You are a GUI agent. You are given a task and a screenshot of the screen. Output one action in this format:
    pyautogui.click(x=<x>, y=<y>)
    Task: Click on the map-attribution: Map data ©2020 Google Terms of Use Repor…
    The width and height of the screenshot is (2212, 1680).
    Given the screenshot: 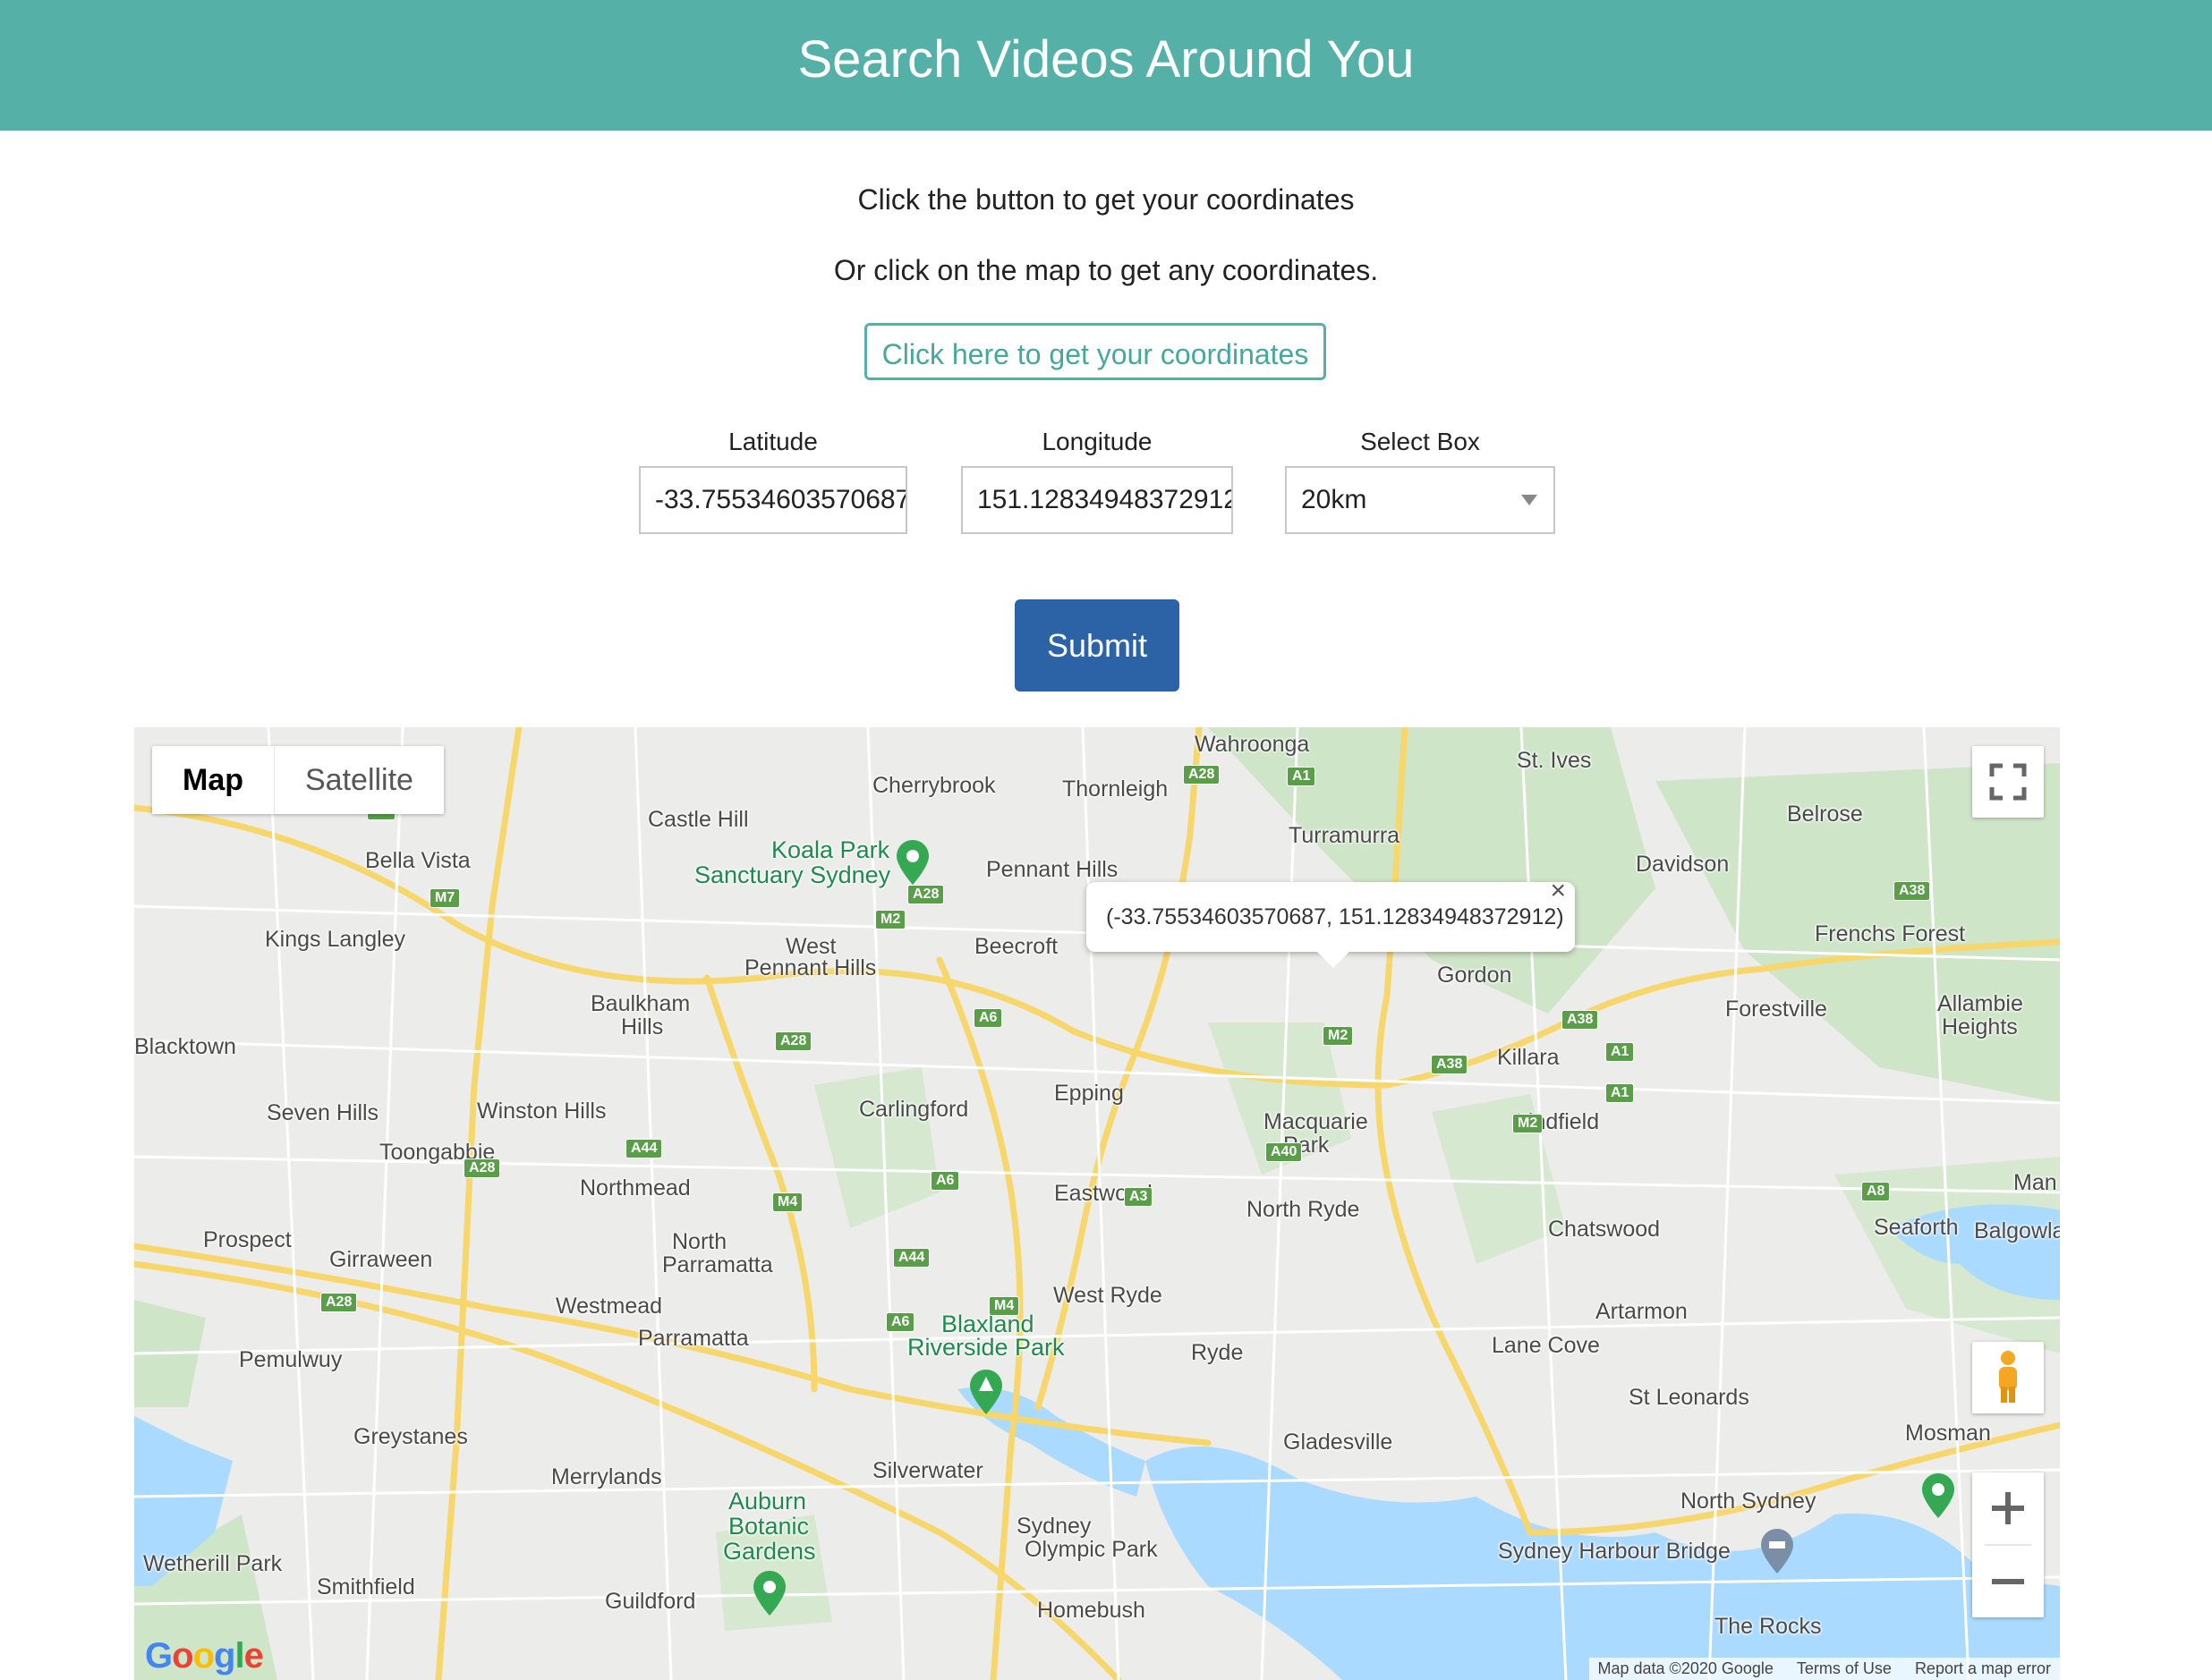 What is the action you would take?
    pyautogui.click(x=1824, y=1669)
    